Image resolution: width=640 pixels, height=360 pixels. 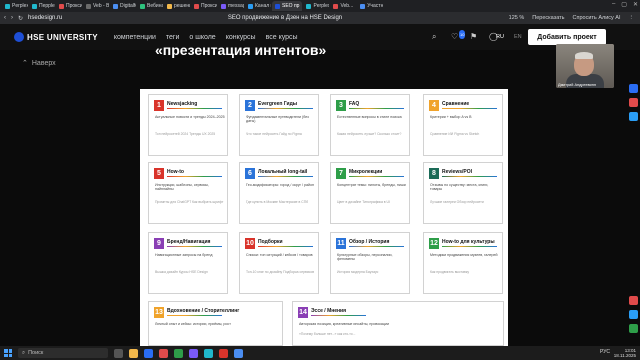 What do you see at coordinates (548, 18) in the screenshot?
I see `retell-button: Пересказать` at bounding box center [548, 18].